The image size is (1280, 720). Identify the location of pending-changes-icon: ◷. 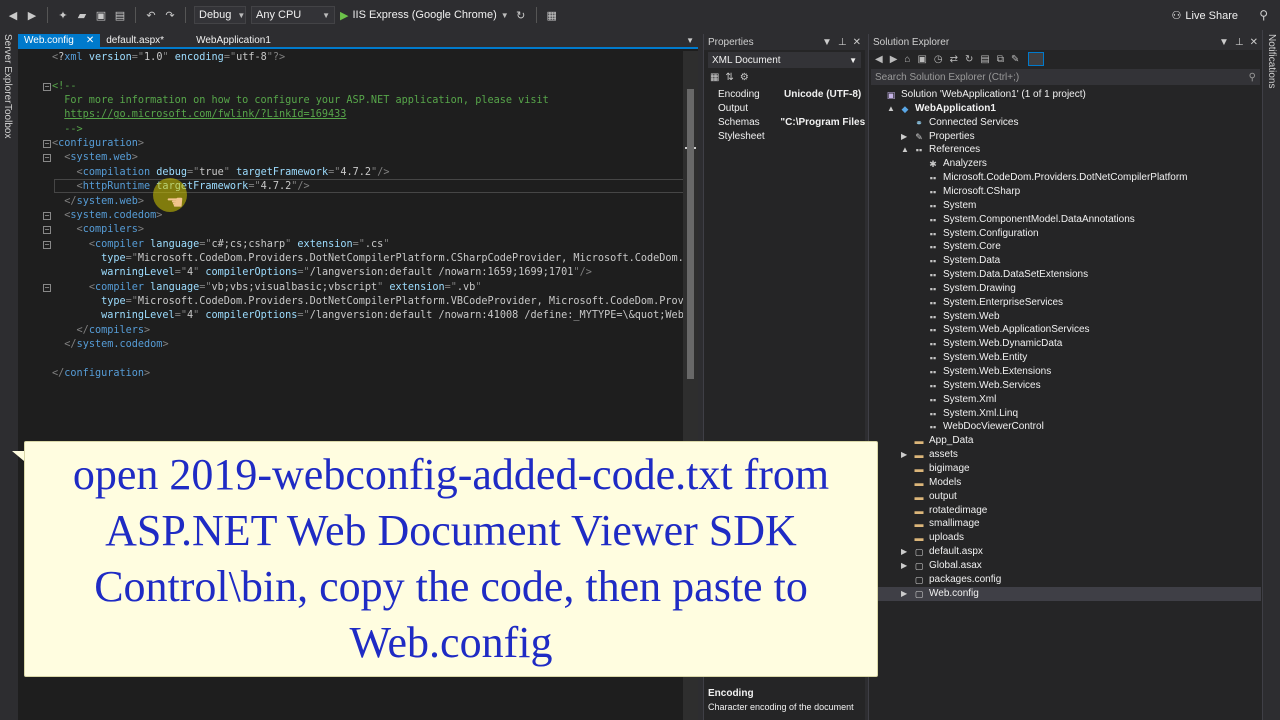
(938, 59).